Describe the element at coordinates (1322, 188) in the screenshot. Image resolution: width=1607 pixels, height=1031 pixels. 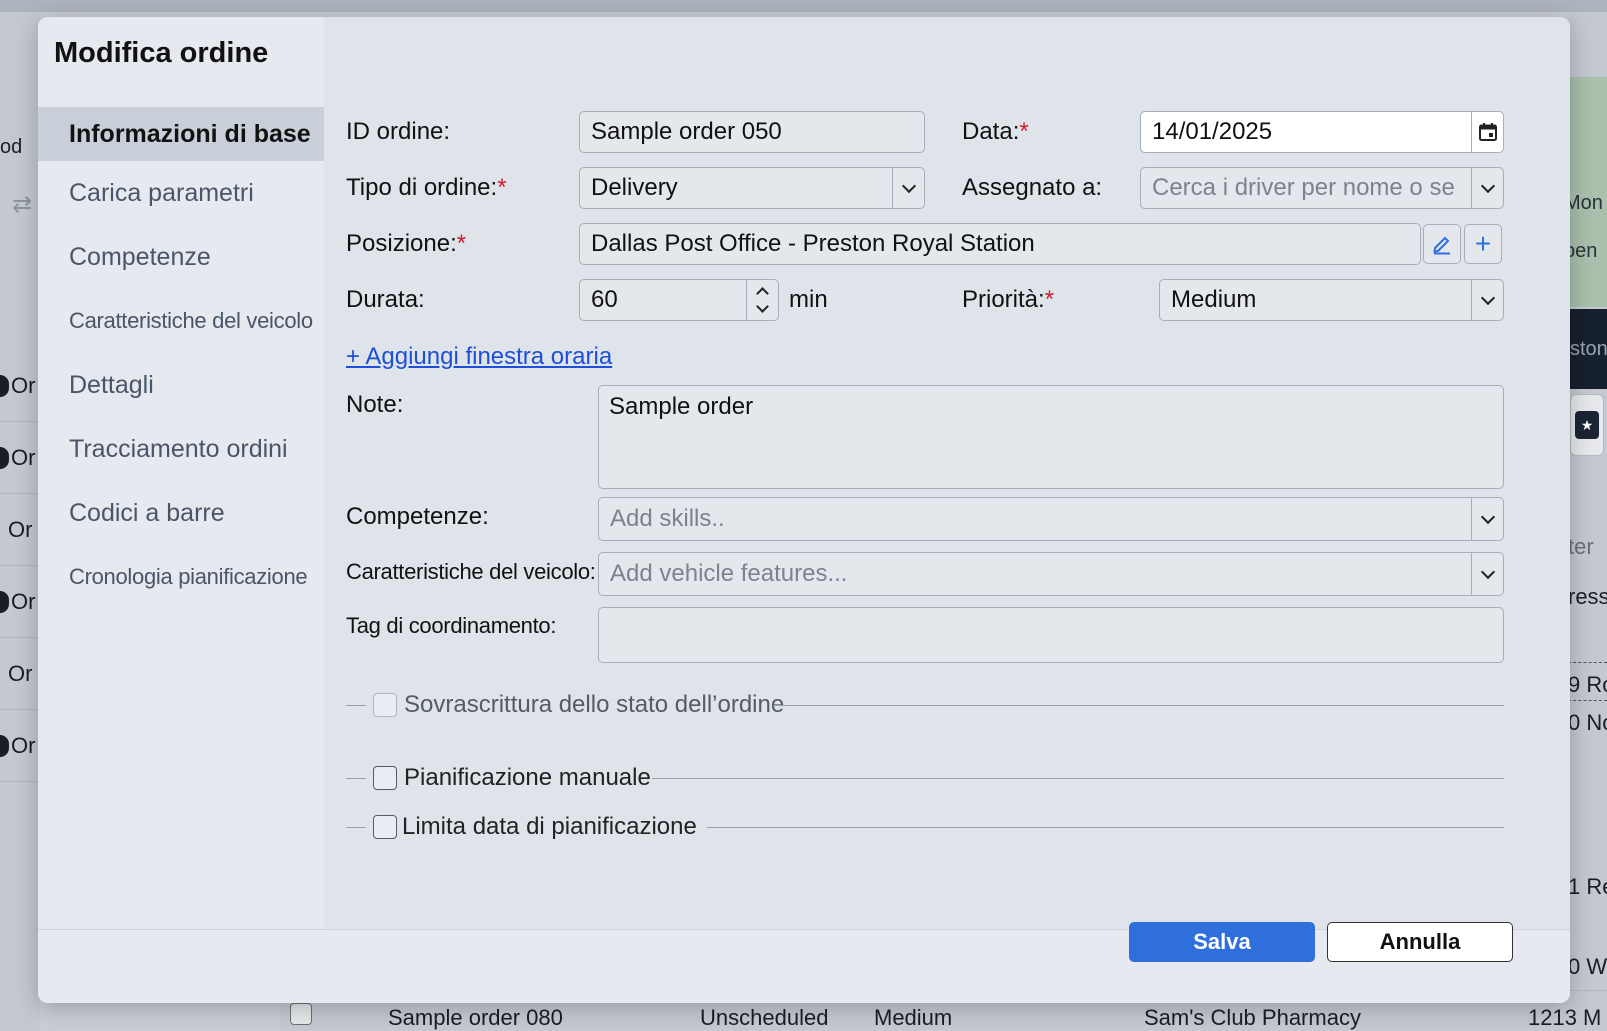
I see `assigned-driver-search: Cerca i driver per nome o se` at that location.